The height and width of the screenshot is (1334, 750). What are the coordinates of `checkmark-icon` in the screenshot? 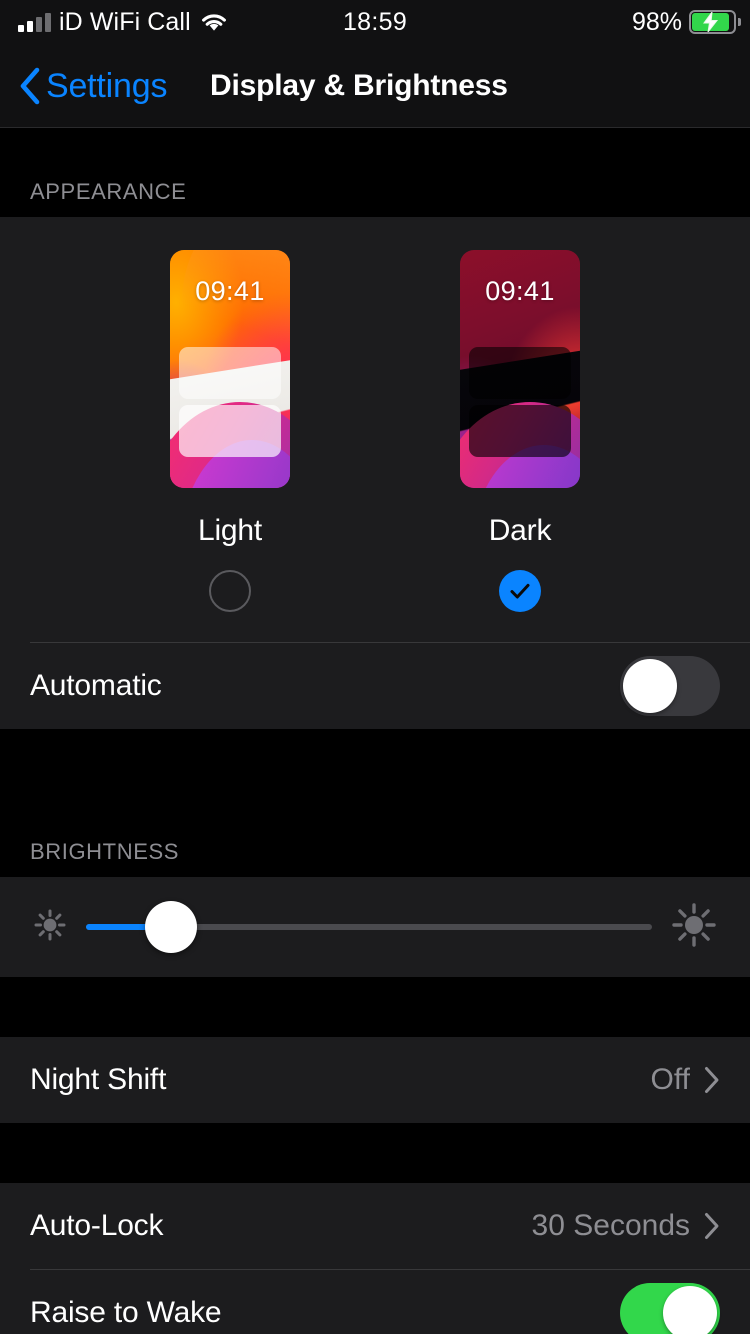 It's located at (520, 591).